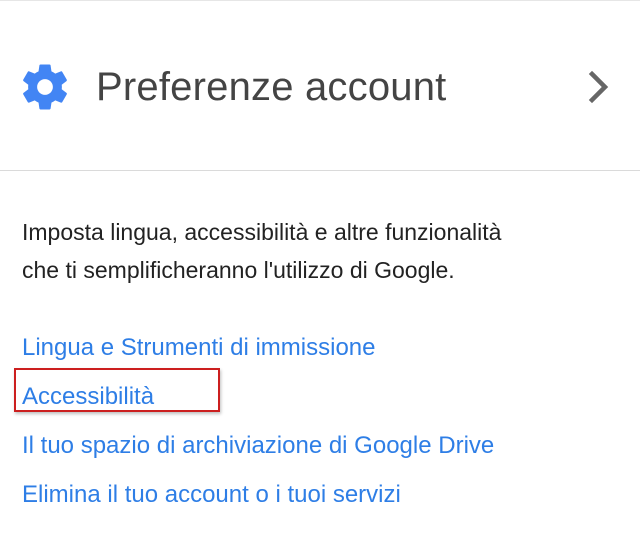 The image size is (640, 534). What do you see at coordinates (322, 494) in the screenshot?
I see `link-delete-account-services: Elimina il tuo account o i tuoi servizi` at bounding box center [322, 494].